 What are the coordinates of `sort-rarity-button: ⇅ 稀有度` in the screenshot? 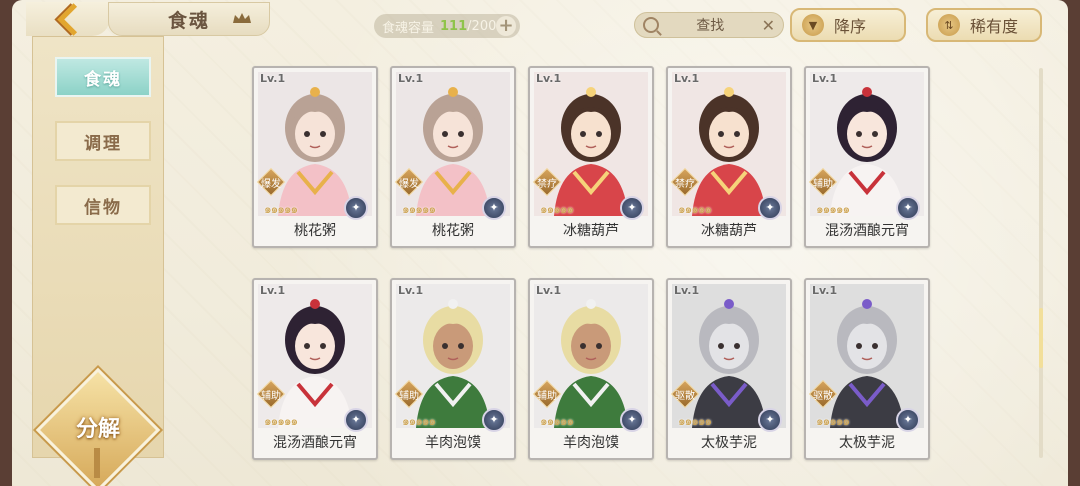 It's located at (984, 25).